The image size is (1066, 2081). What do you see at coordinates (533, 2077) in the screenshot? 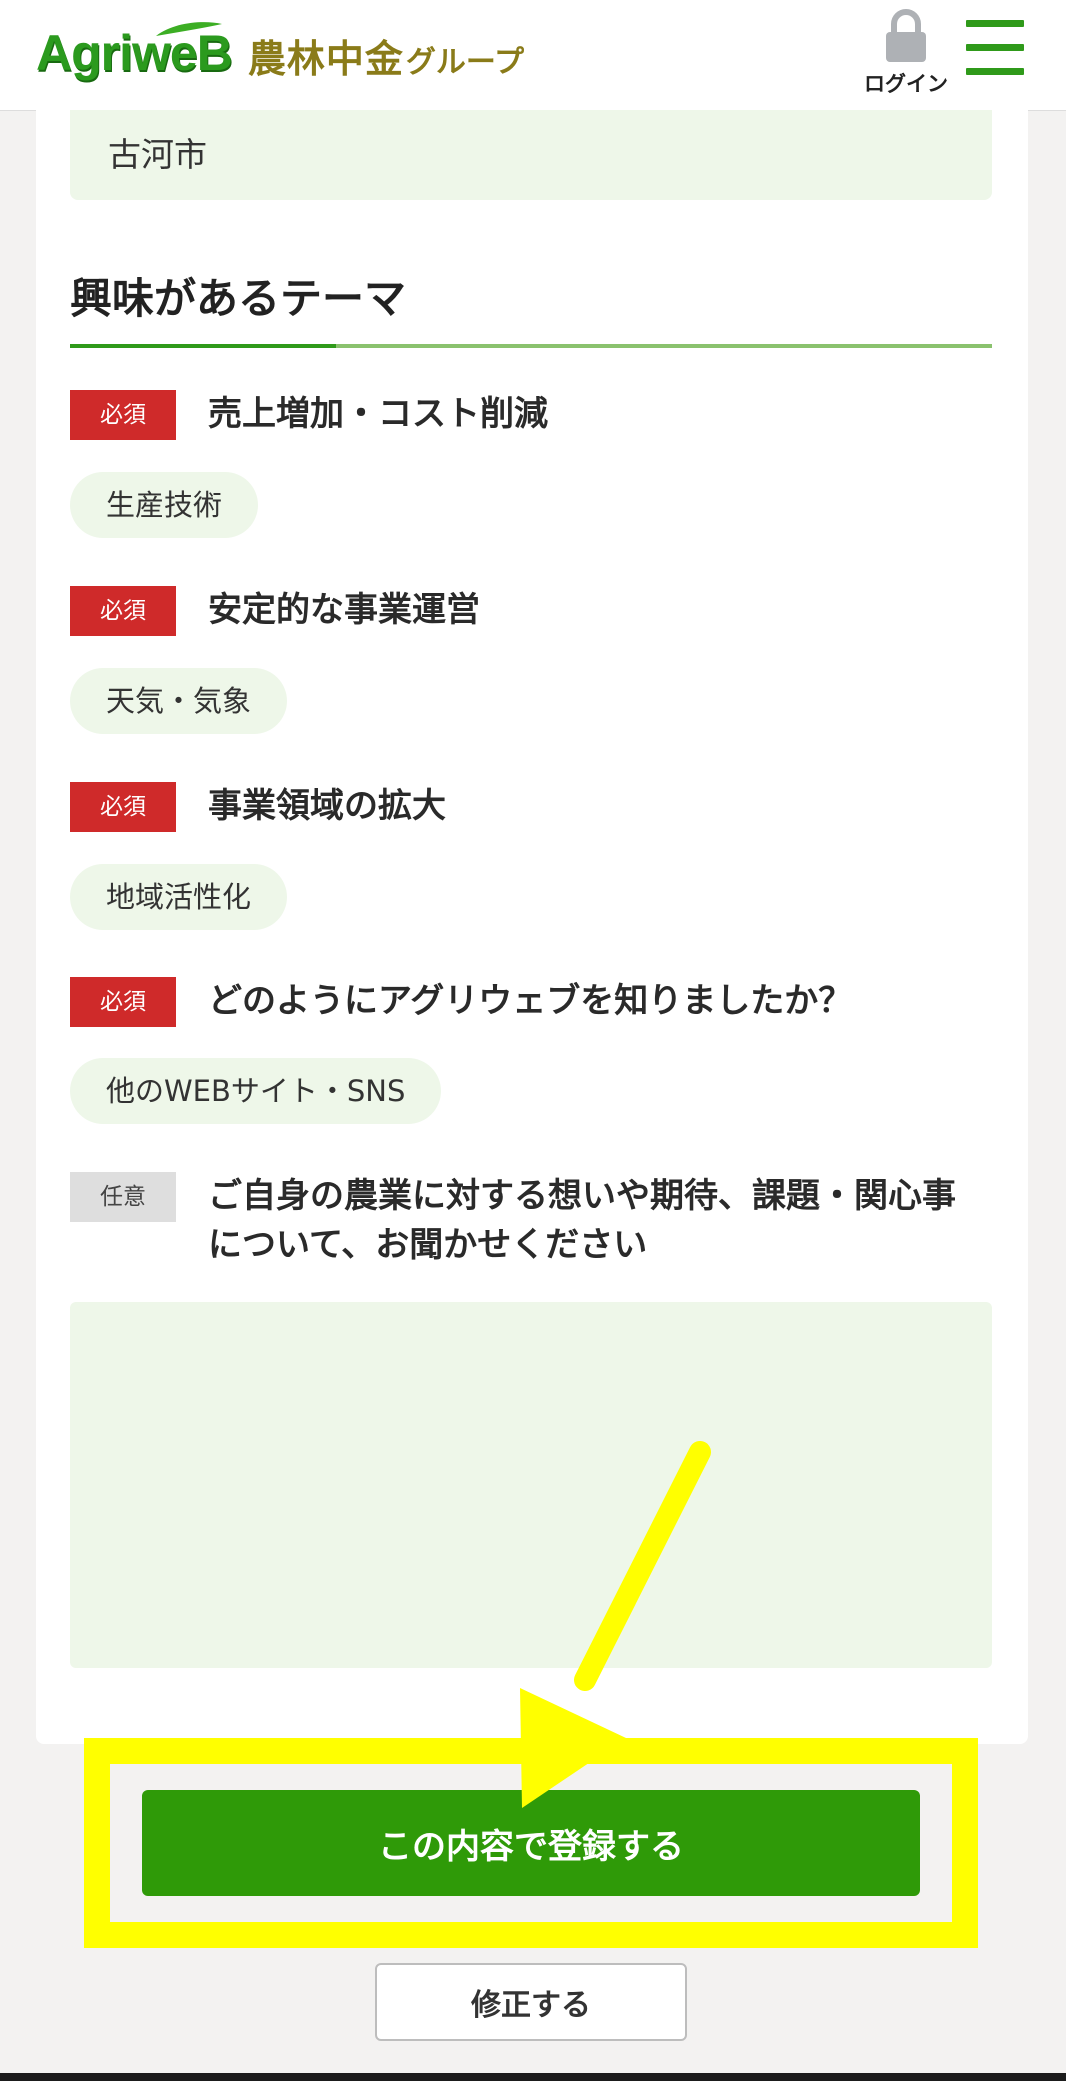
I see `bottom-bar` at bounding box center [533, 2077].